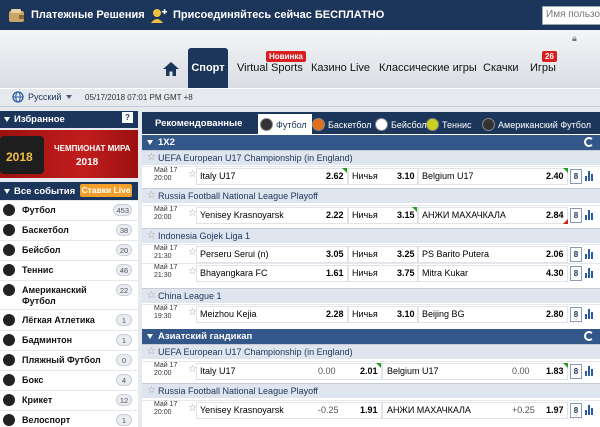 Image resolution: width=600 pixels, height=427 pixels. Describe the element at coordinates (127, 117) in the screenshot. I see `help-icon: ?` at that location.